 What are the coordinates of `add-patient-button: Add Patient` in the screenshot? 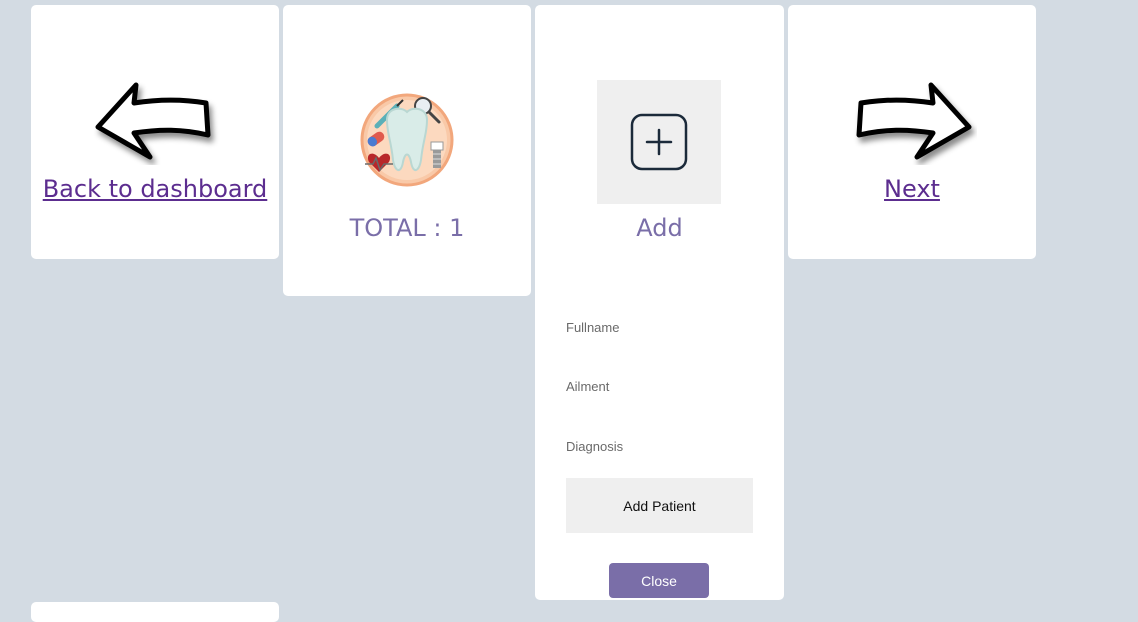 It's located at (659, 505).